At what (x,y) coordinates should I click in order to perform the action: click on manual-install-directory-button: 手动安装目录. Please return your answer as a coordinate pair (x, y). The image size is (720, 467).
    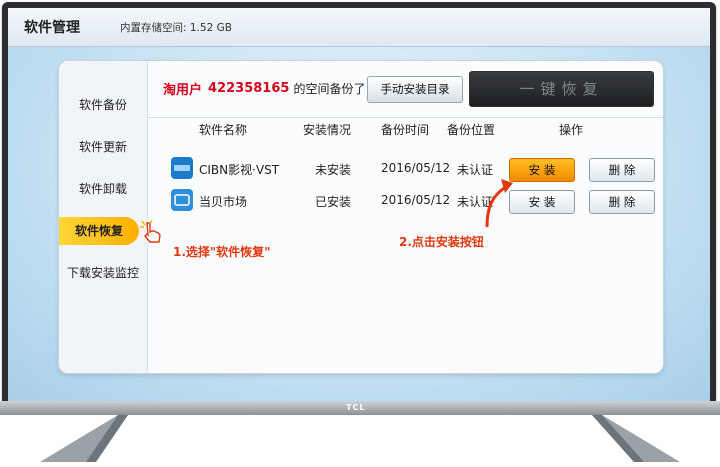
    Looking at the image, I should click on (415, 89).